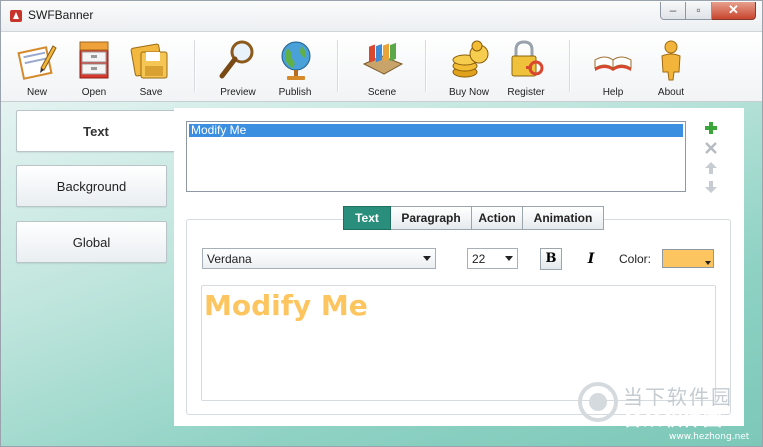 The image size is (763, 447). What do you see at coordinates (382, 92) in the screenshot?
I see `scene-label: Scene` at bounding box center [382, 92].